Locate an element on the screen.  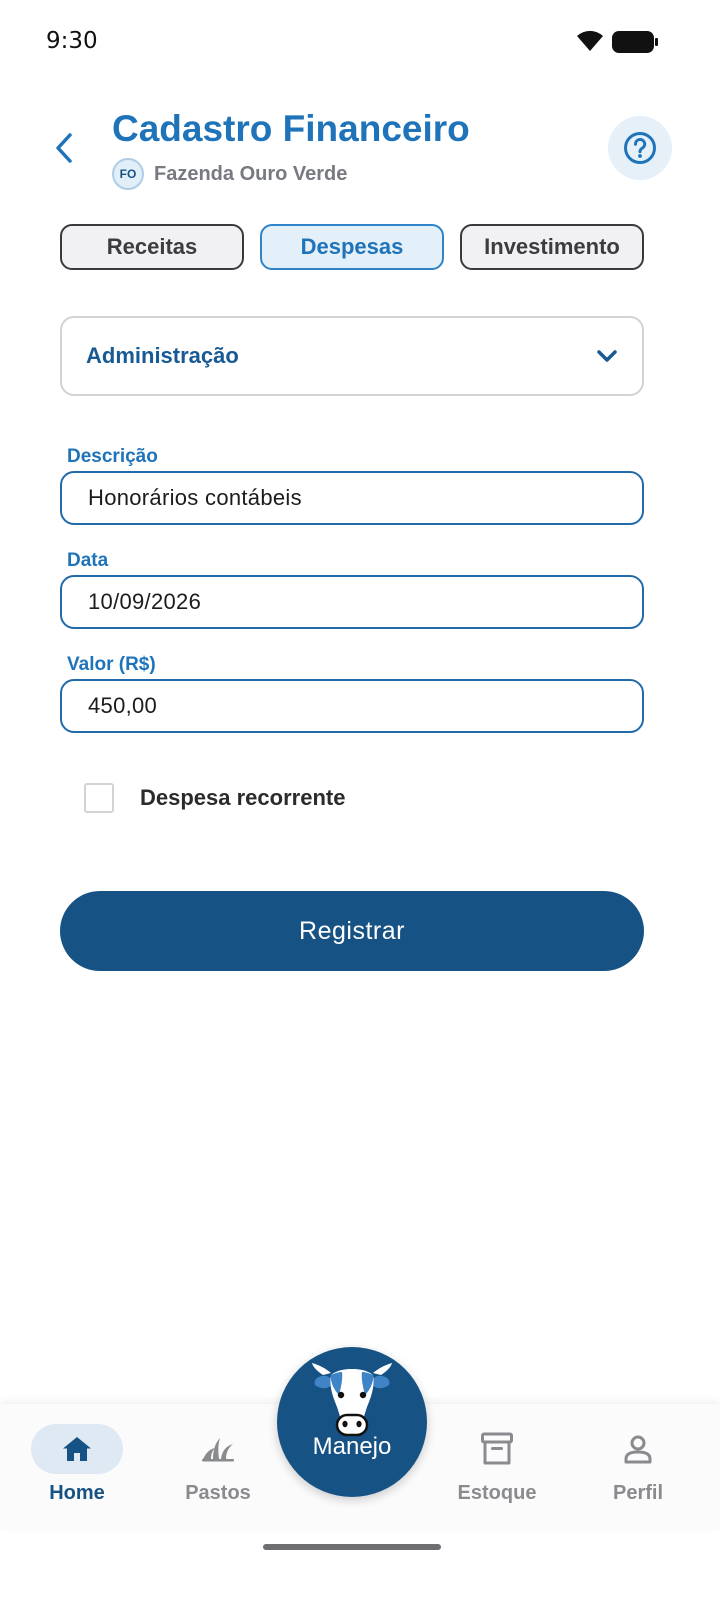
date-value: 10/09/2026 is located at coordinates (145, 601).